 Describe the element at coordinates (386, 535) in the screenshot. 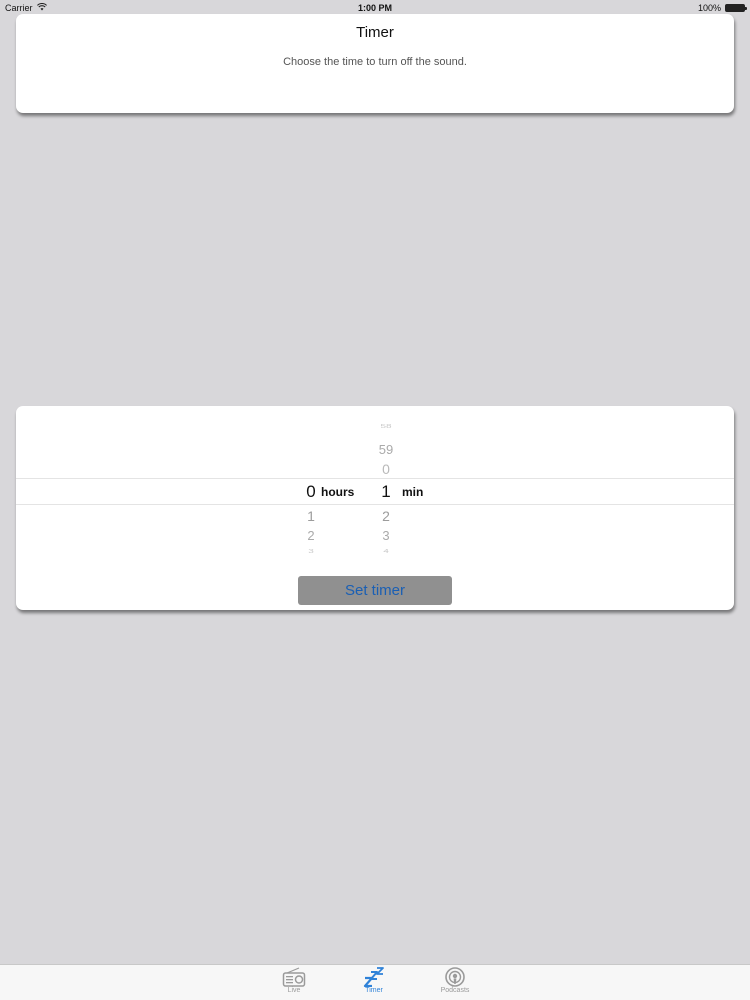

I see `minutes-option: 3` at that location.